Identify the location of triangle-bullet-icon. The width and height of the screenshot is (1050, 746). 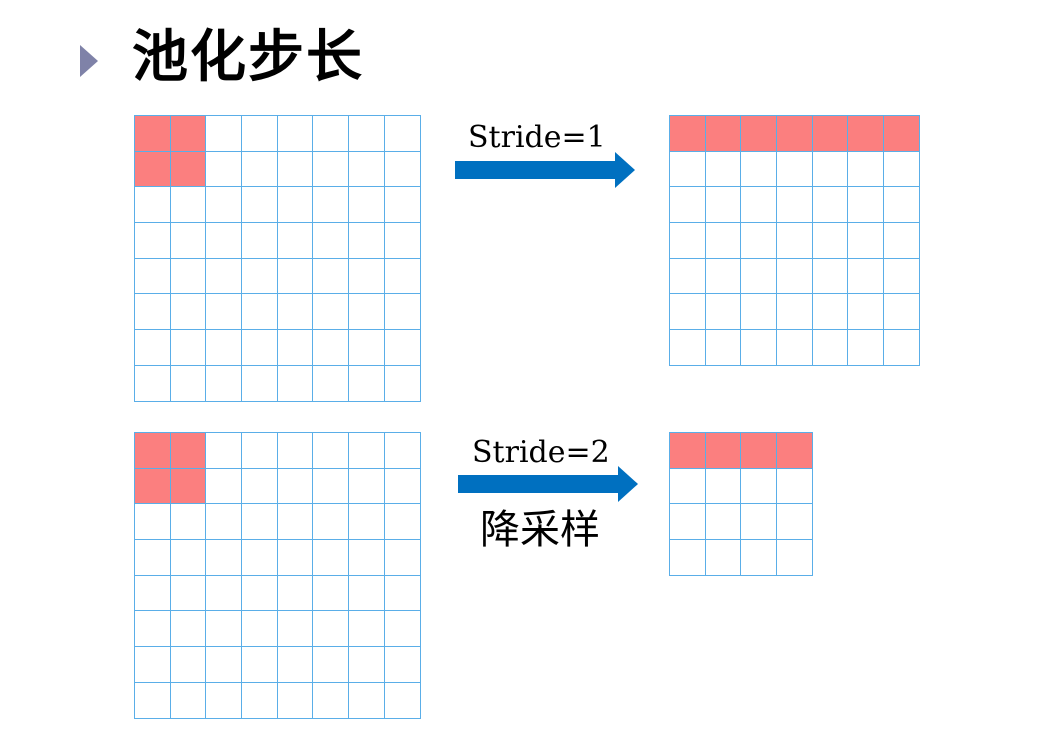
(89, 61).